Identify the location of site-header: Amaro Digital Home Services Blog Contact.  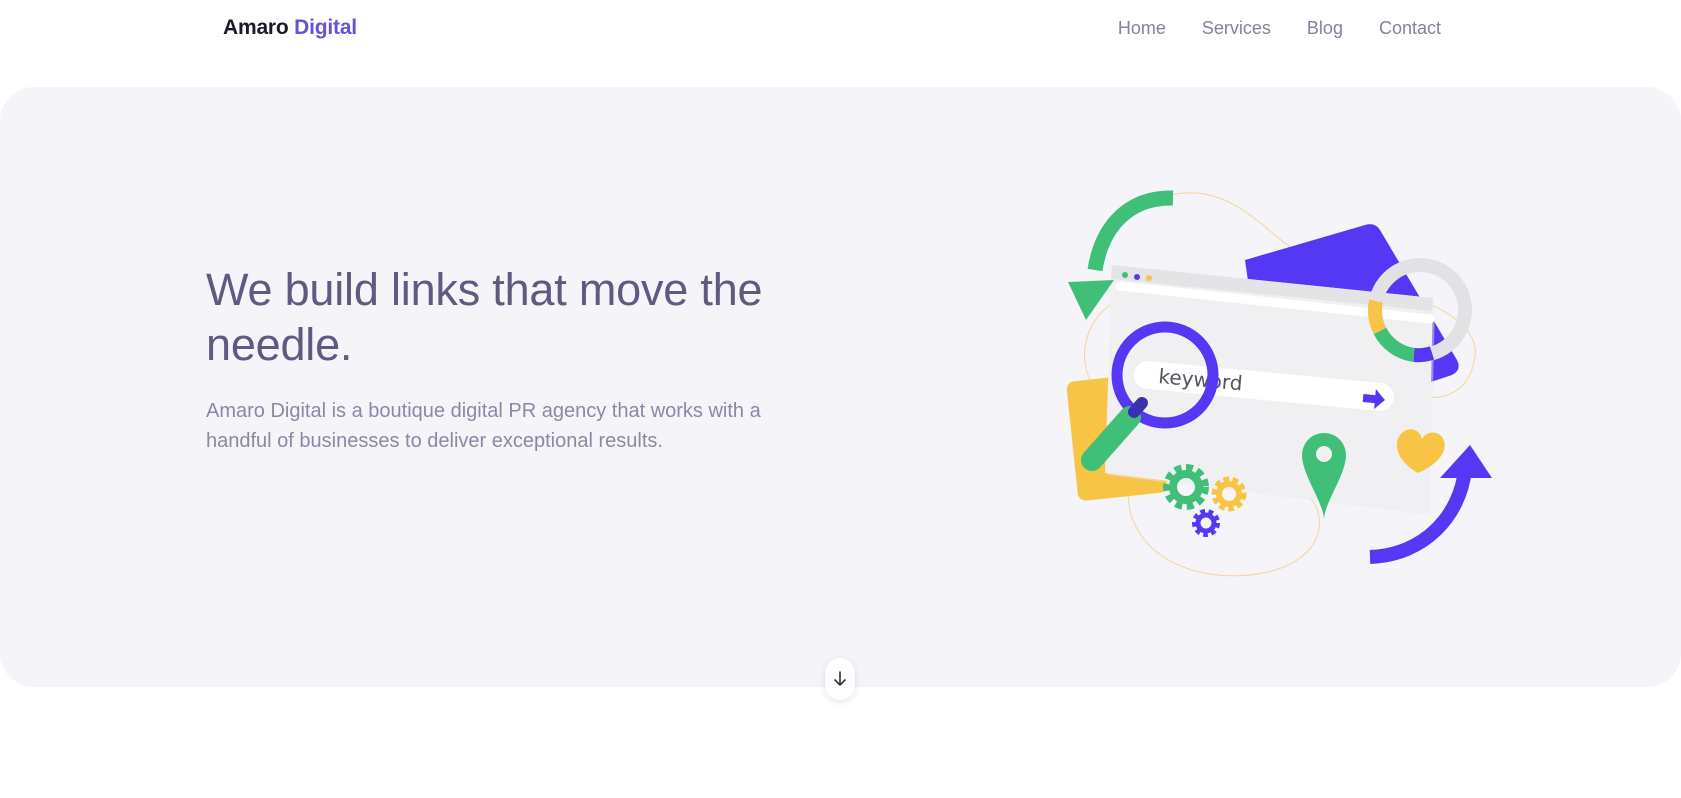
(840, 30).